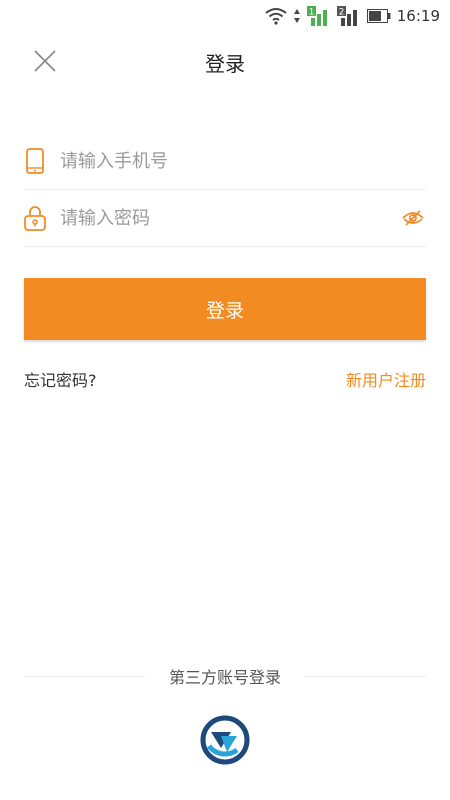 The image size is (450, 800). Describe the element at coordinates (225, 16) in the screenshot. I see `status-bar: 1 2 16:19` at that location.